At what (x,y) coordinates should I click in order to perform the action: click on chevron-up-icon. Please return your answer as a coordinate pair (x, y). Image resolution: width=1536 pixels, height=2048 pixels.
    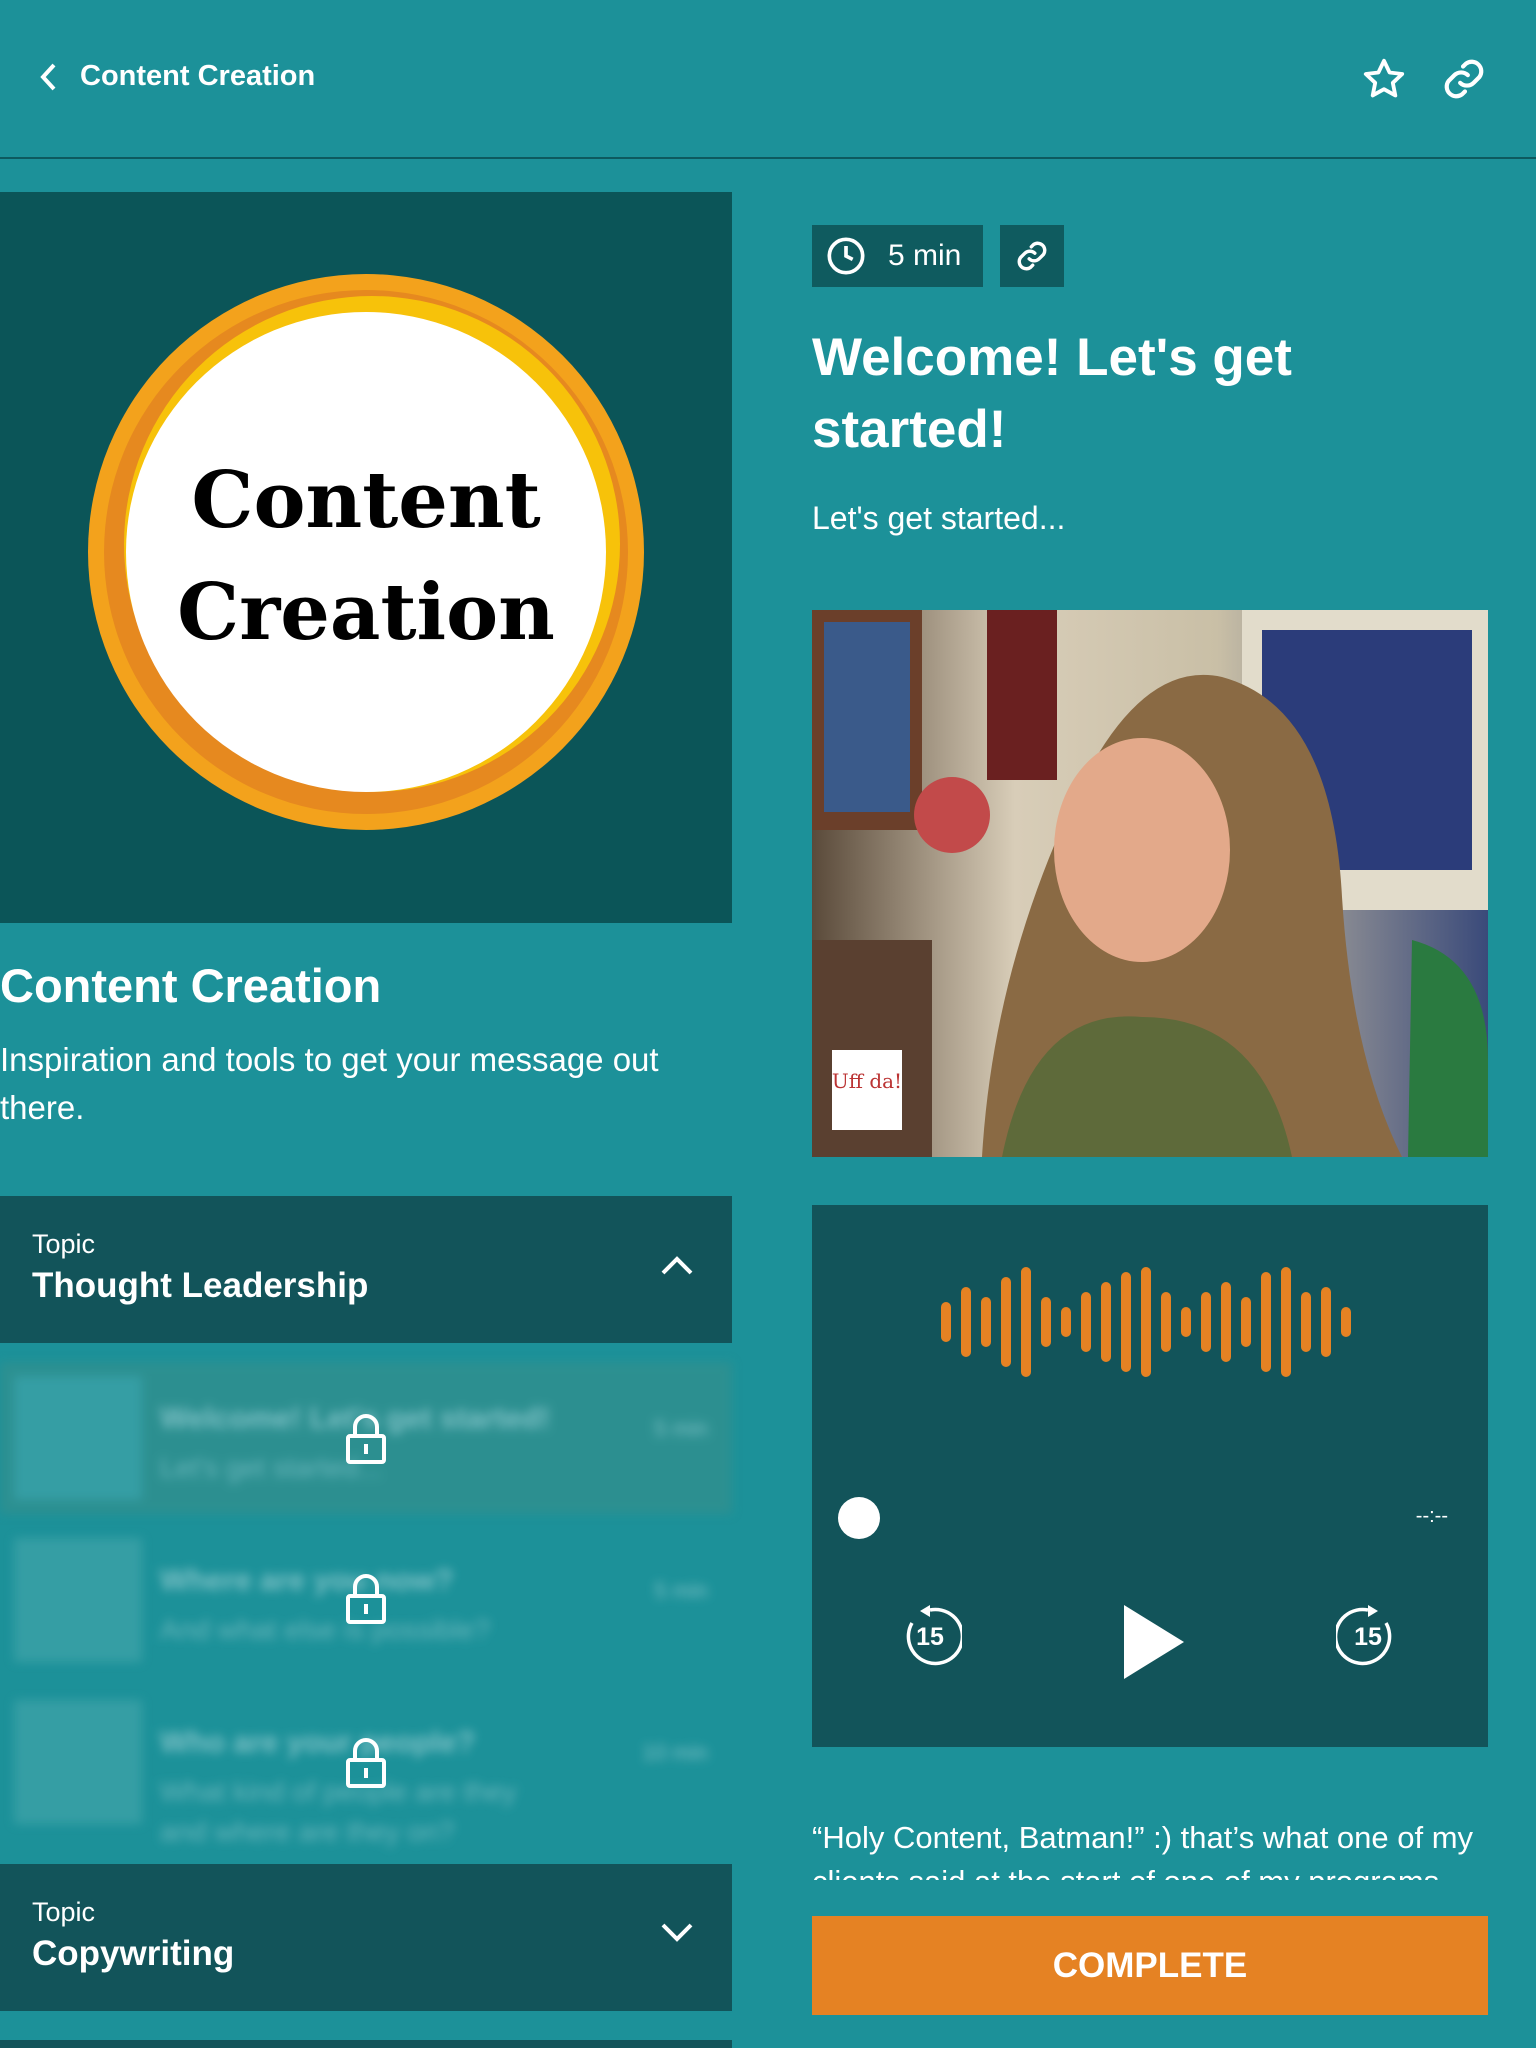
    Looking at the image, I should click on (677, 1265).